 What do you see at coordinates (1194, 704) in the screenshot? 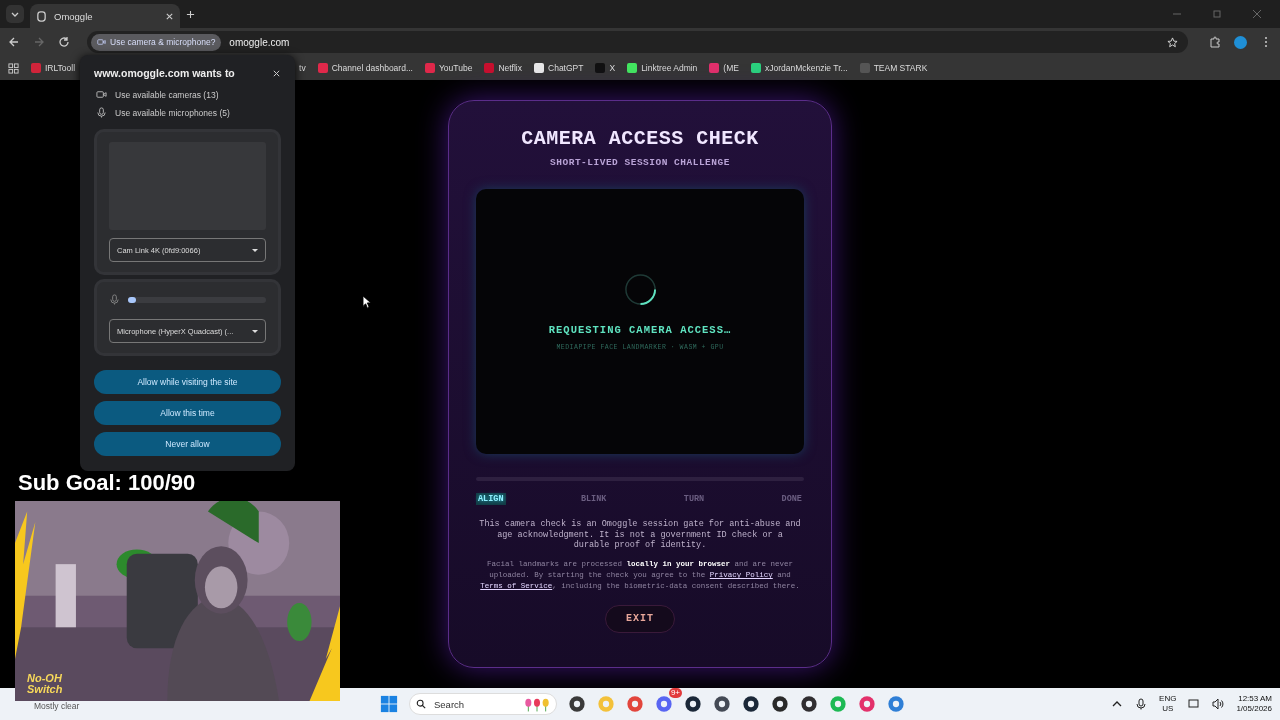
I see `network-icon` at bounding box center [1194, 704].